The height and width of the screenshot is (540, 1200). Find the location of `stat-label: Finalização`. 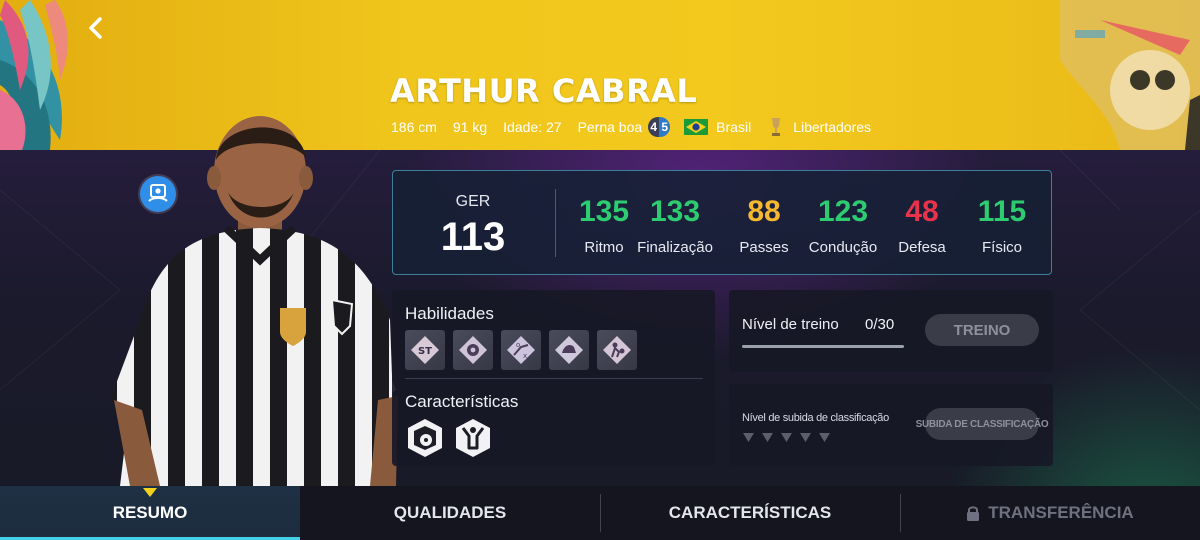

stat-label: Finalização is located at coordinates (675, 247).